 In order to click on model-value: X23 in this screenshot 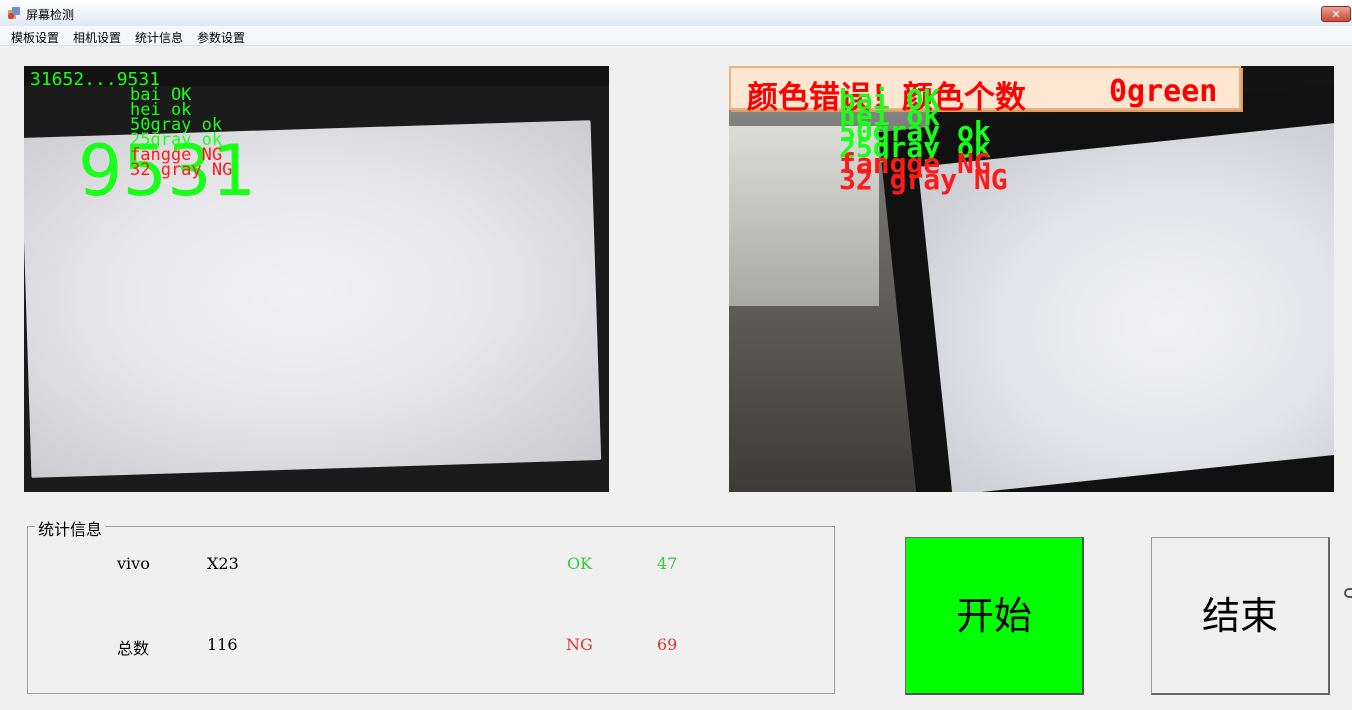, I will do `click(223, 563)`.